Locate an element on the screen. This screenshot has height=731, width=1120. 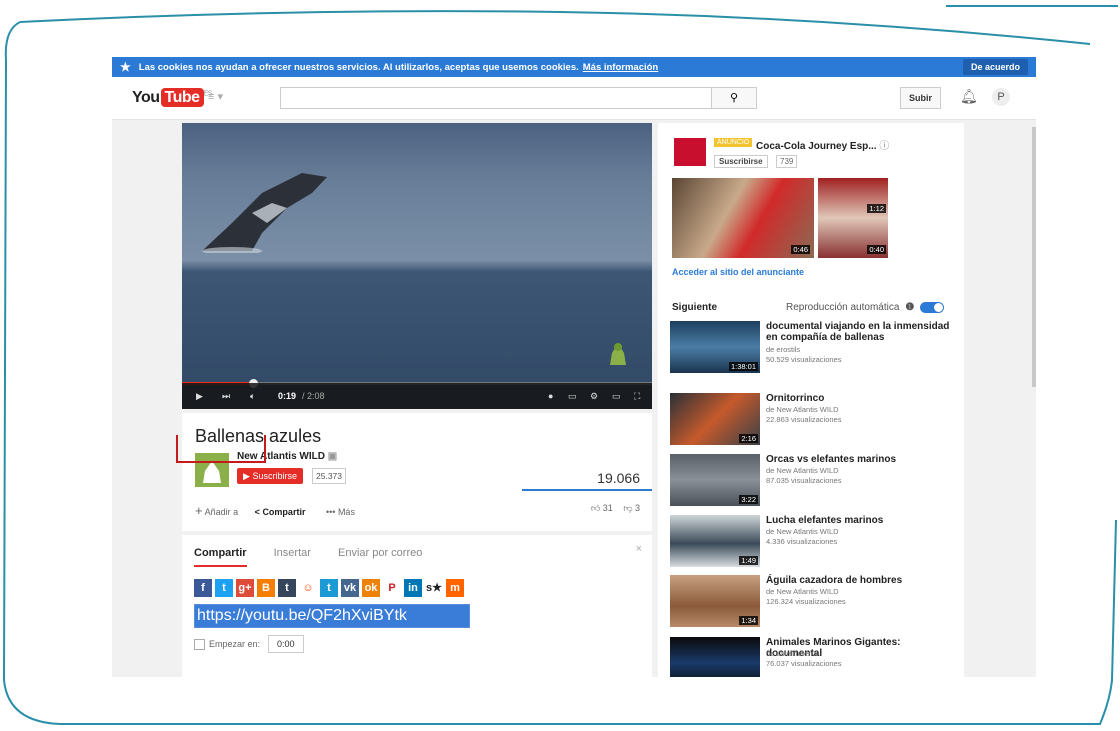
item-channel: de New Atlantis WILD is located at coordinates (802, 409).